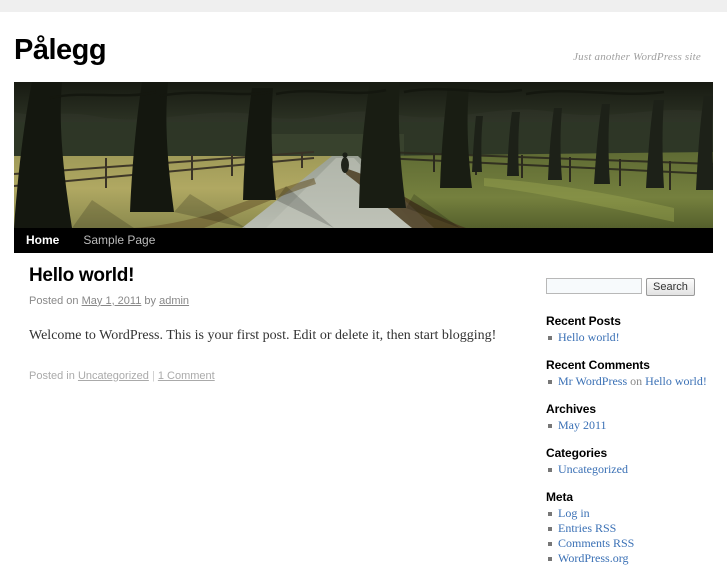  What do you see at coordinates (593, 558) in the screenshot?
I see `meta-link-wordpress-org: WordPress.org` at bounding box center [593, 558].